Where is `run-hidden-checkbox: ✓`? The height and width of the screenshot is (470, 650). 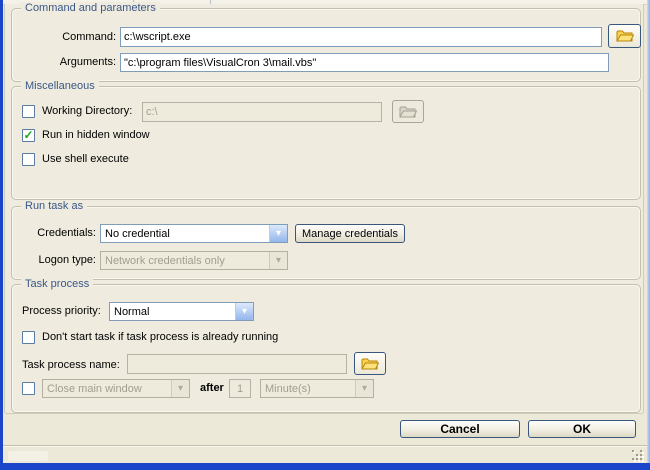 run-hidden-checkbox: ✓ is located at coordinates (28, 135).